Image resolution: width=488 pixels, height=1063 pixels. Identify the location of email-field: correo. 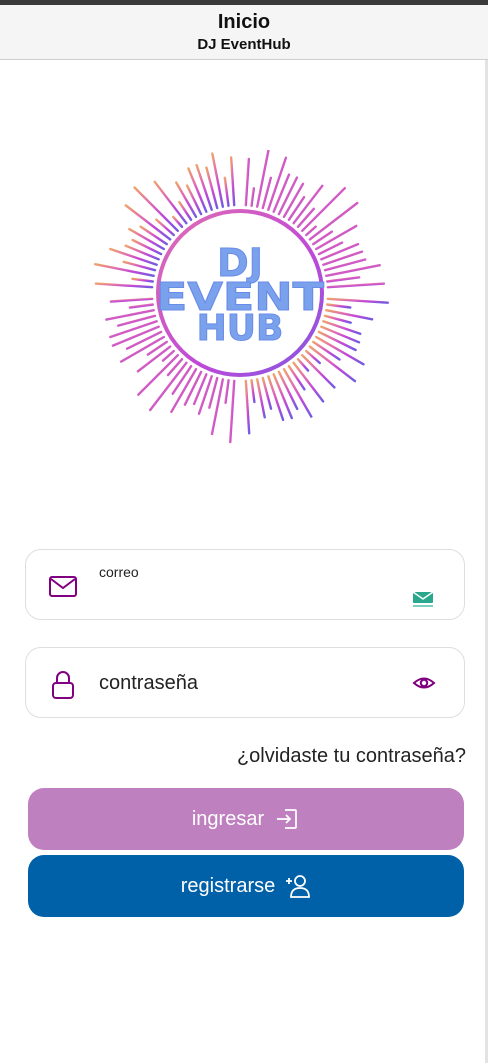
(245, 584).